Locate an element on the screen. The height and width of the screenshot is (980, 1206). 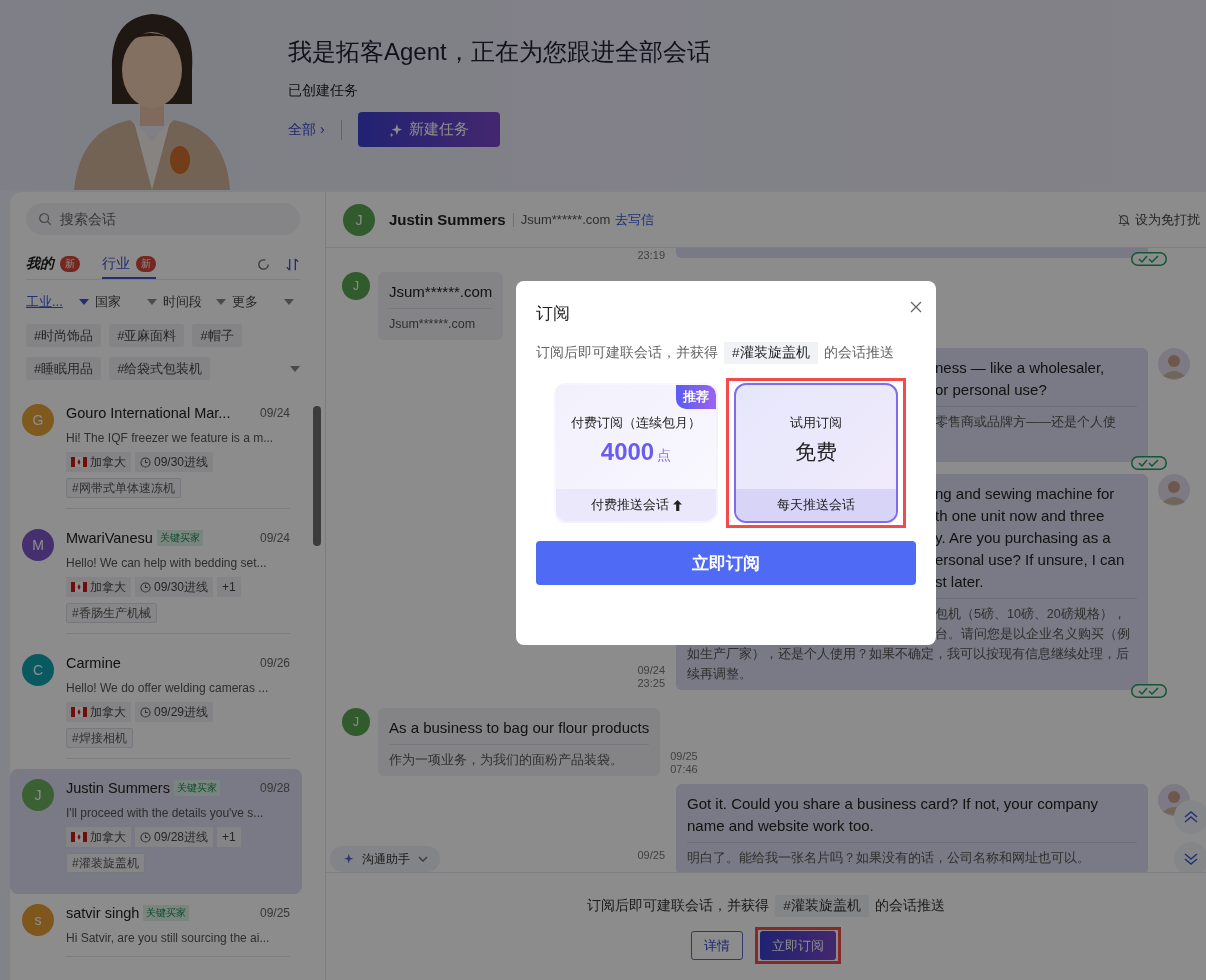
message-text: Jsum******.com is located at coordinates (441, 292).